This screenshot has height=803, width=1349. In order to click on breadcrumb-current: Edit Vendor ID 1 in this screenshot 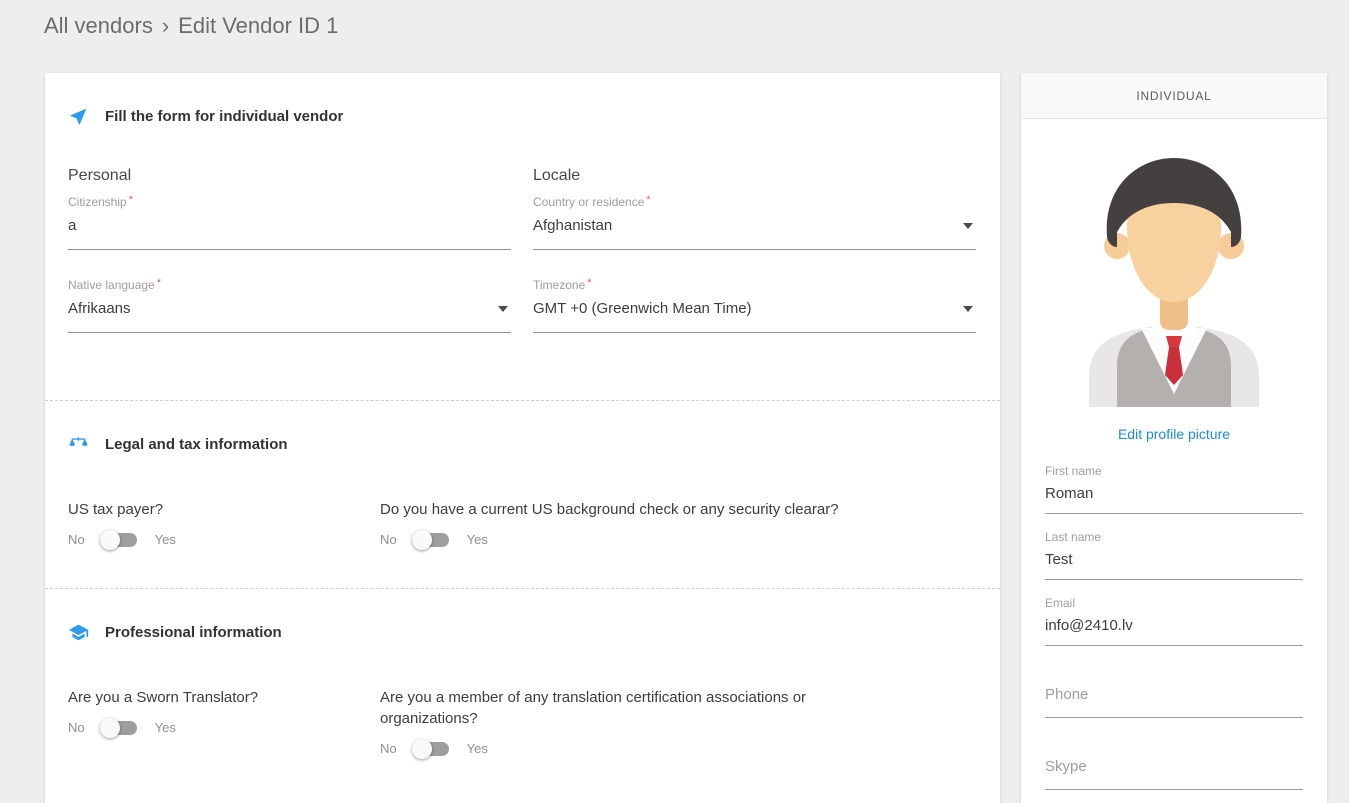, I will do `click(258, 25)`.